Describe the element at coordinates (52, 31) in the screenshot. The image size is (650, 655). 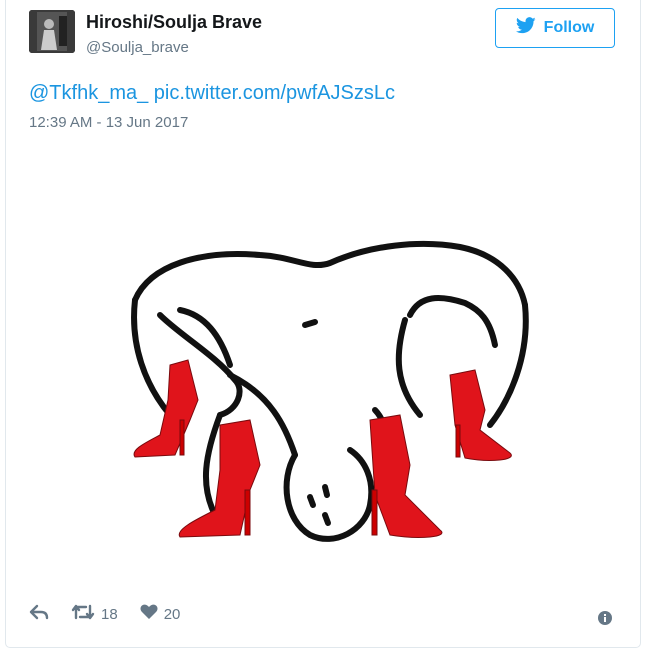
I see `avatar` at that location.